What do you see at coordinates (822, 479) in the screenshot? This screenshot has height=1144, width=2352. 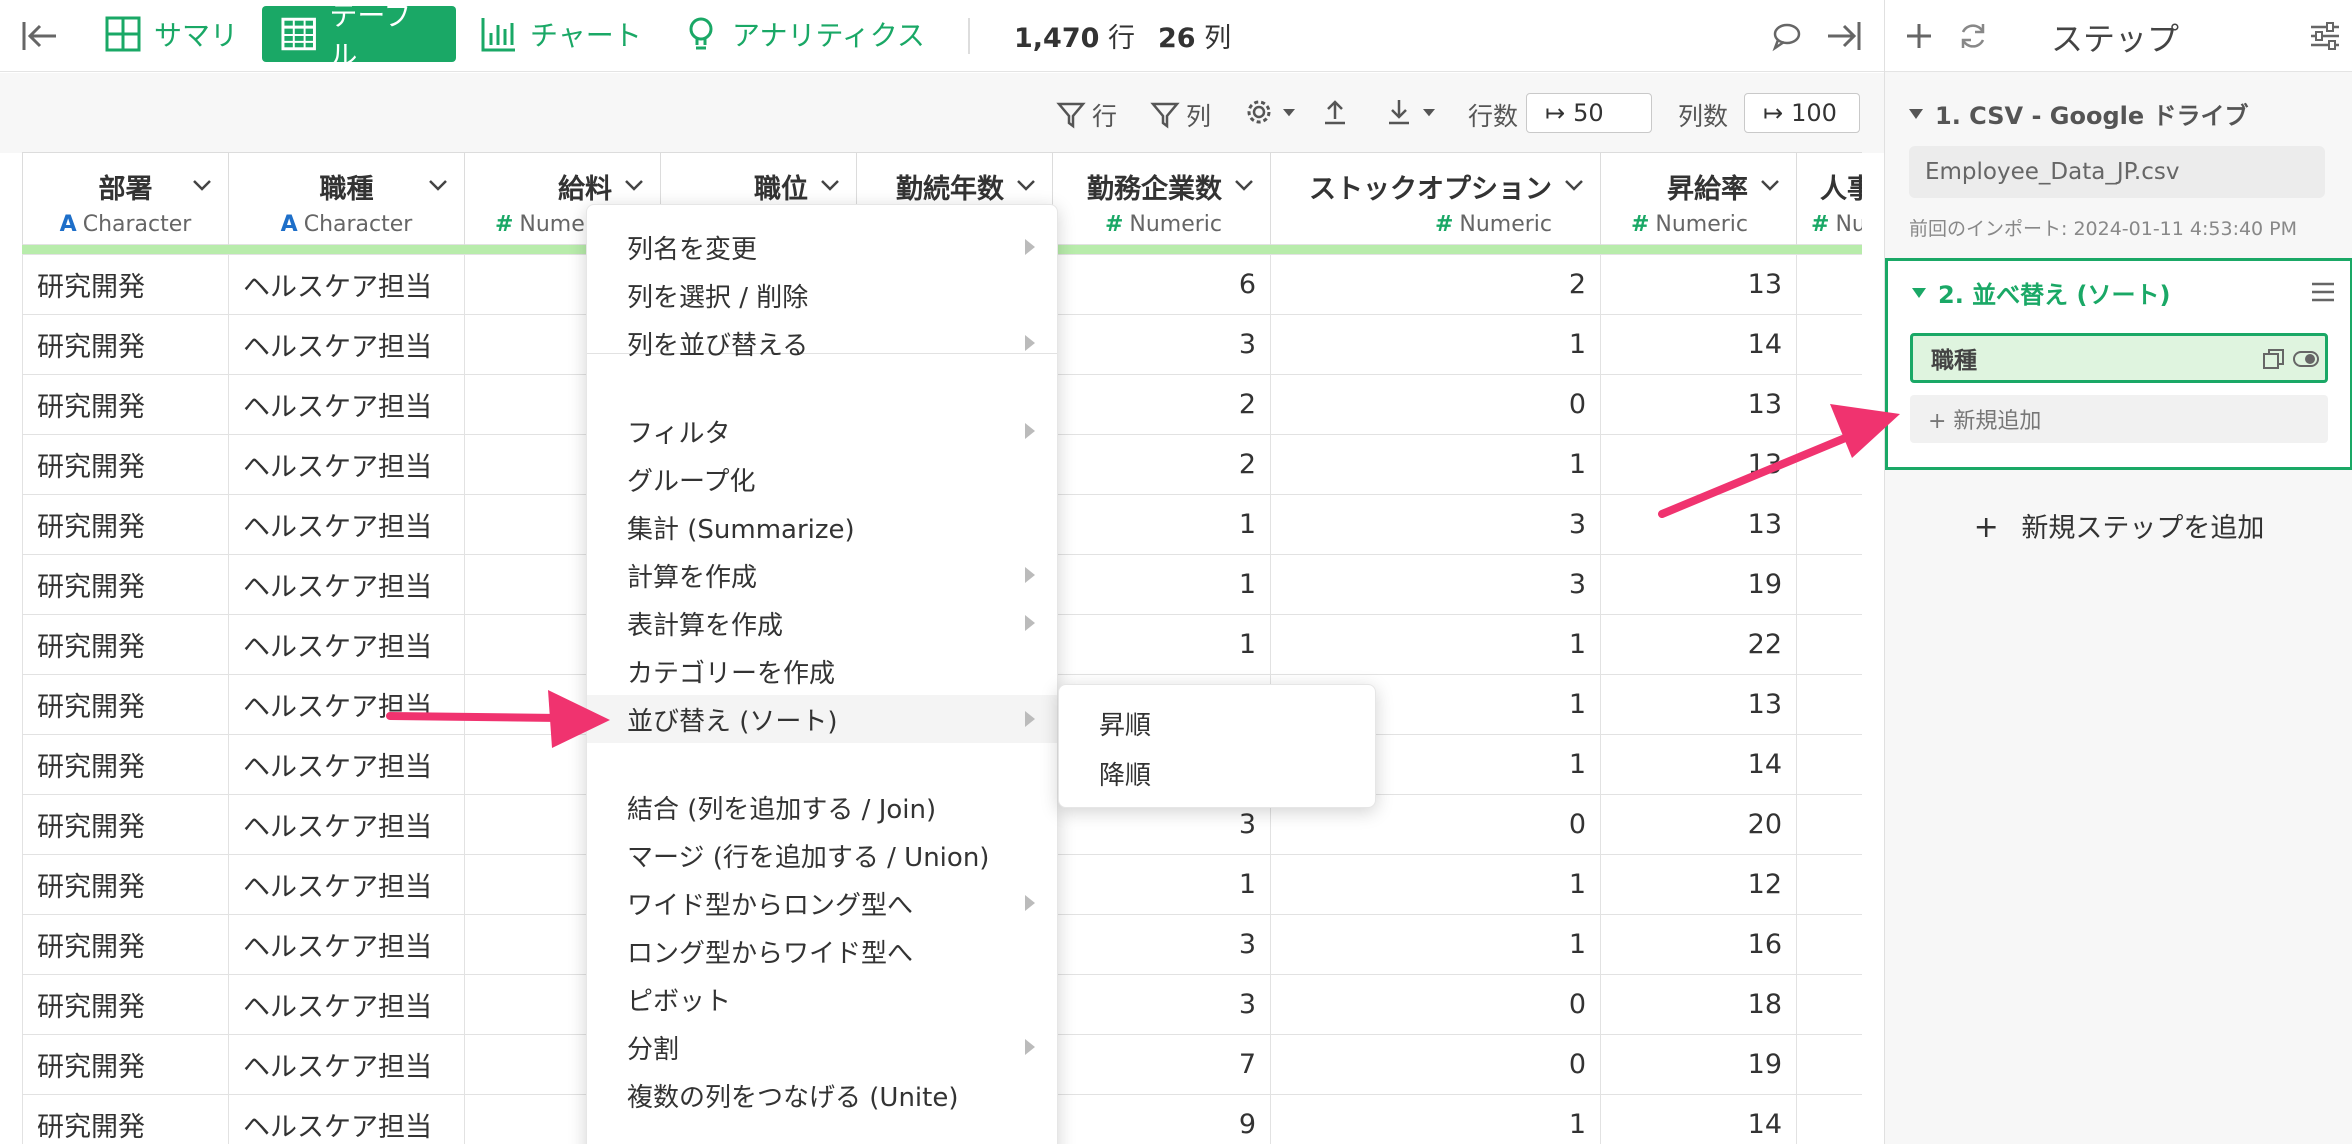 I see `menu-item: グループ化` at bounding box center [822, 479].